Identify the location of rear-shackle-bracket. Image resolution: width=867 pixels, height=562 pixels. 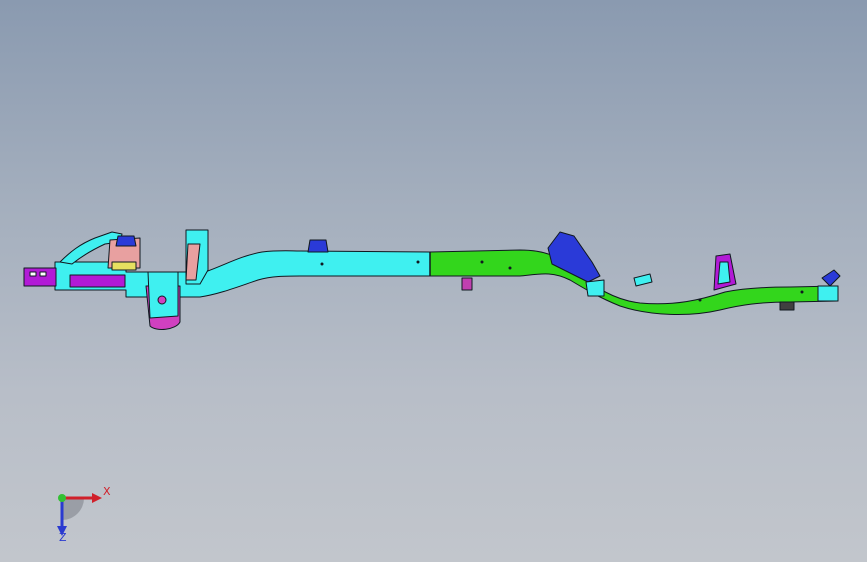
(595, 288).